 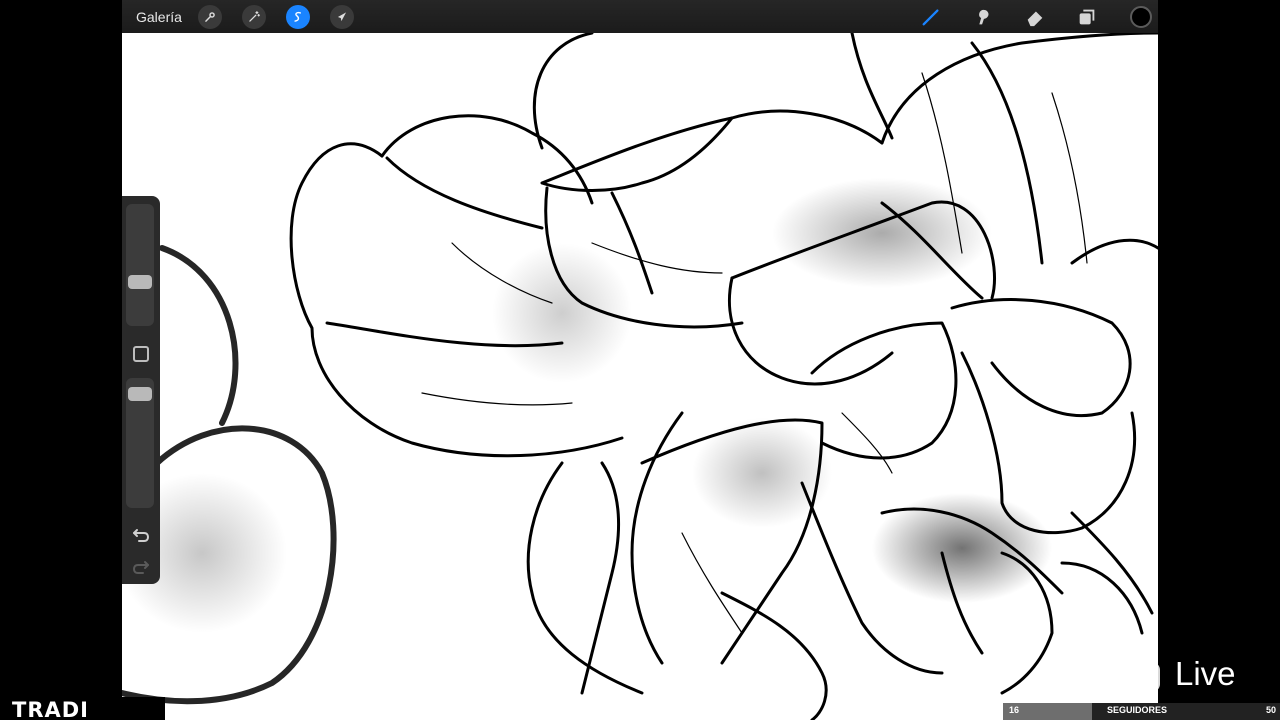 What do you see at coordinates (1141, 16) in the screenshot?
I see `color-swatch` at bounding box center [1141, 16].